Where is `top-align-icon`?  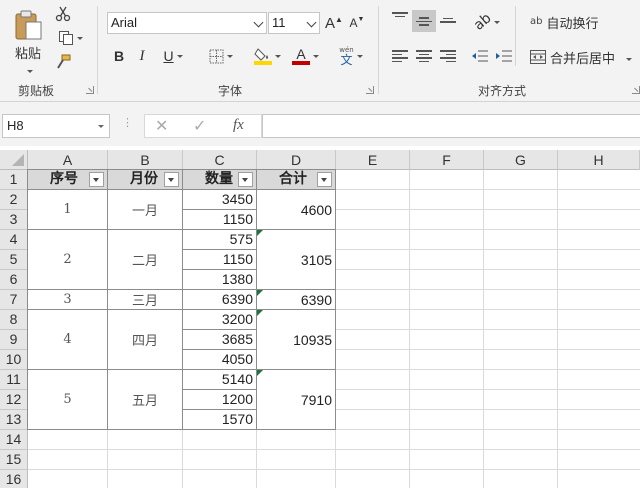 top-align-icon is located at coordinates (400, 18).